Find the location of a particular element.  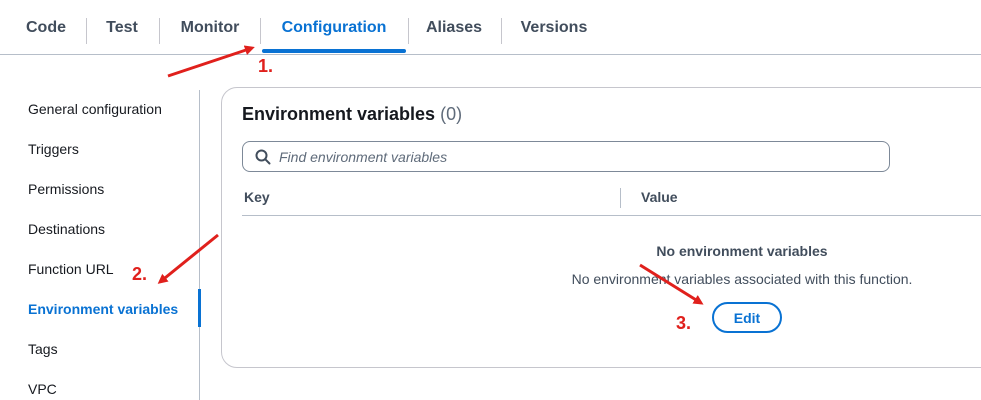

tab-test: Test is located at coordinates (122, 27).